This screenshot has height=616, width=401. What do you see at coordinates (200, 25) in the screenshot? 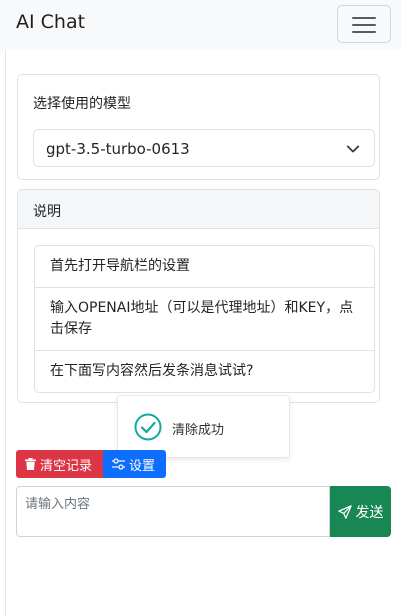
I see `navbar: AI Chat` at bounding box center [200, 25].